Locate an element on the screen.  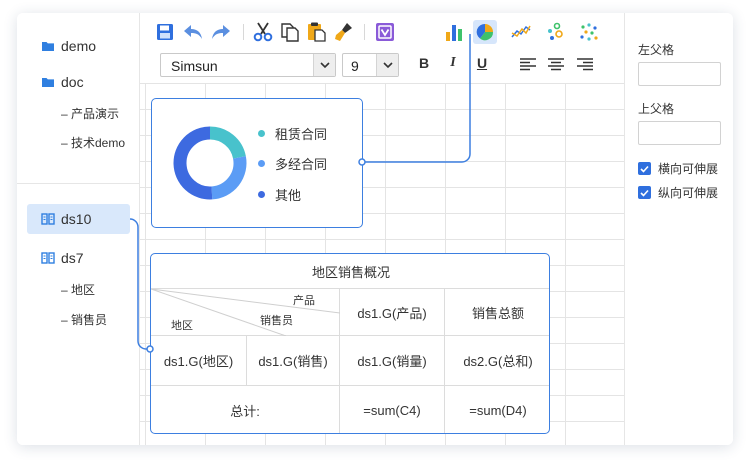
tree-node-label: demo is located at coordinates (79, 46).